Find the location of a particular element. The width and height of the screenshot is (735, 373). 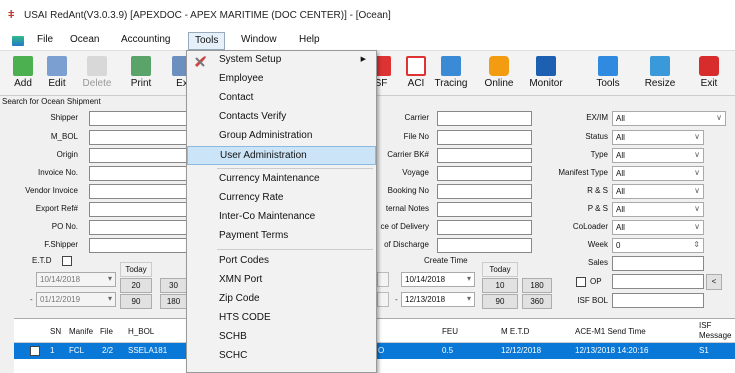

internal-notes-input is located at coordinates (484, 209).